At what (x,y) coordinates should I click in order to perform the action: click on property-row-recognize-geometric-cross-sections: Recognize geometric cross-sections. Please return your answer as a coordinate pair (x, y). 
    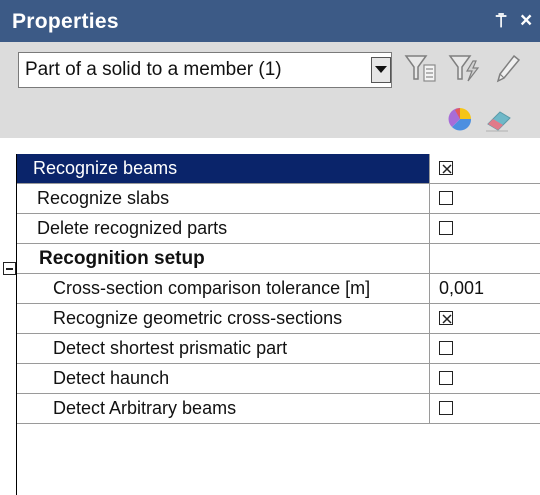
    Looking at the image, I should click on (278, 319).